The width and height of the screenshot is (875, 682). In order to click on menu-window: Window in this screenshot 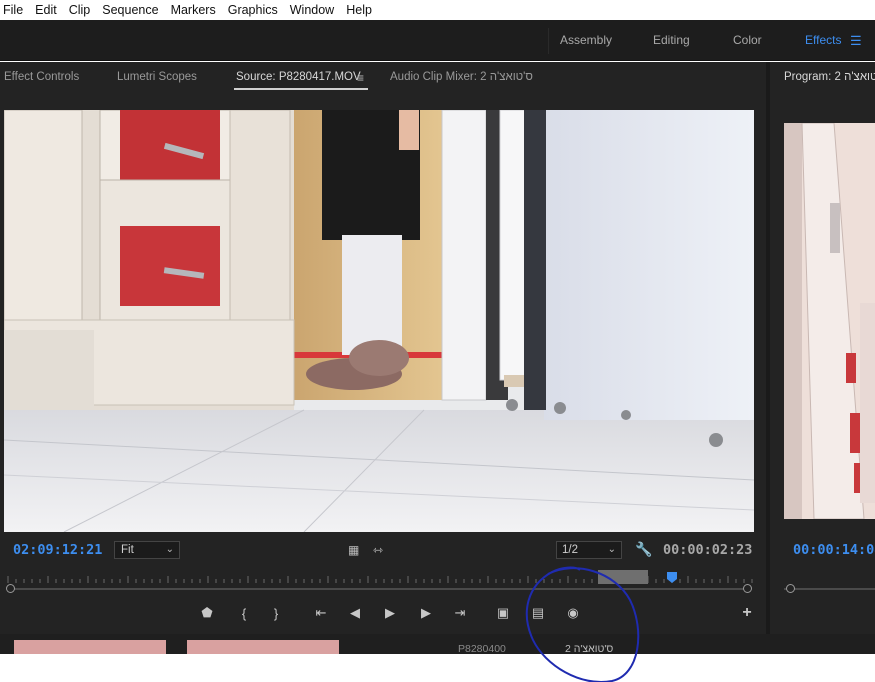, I will do `click(312, 10)`.